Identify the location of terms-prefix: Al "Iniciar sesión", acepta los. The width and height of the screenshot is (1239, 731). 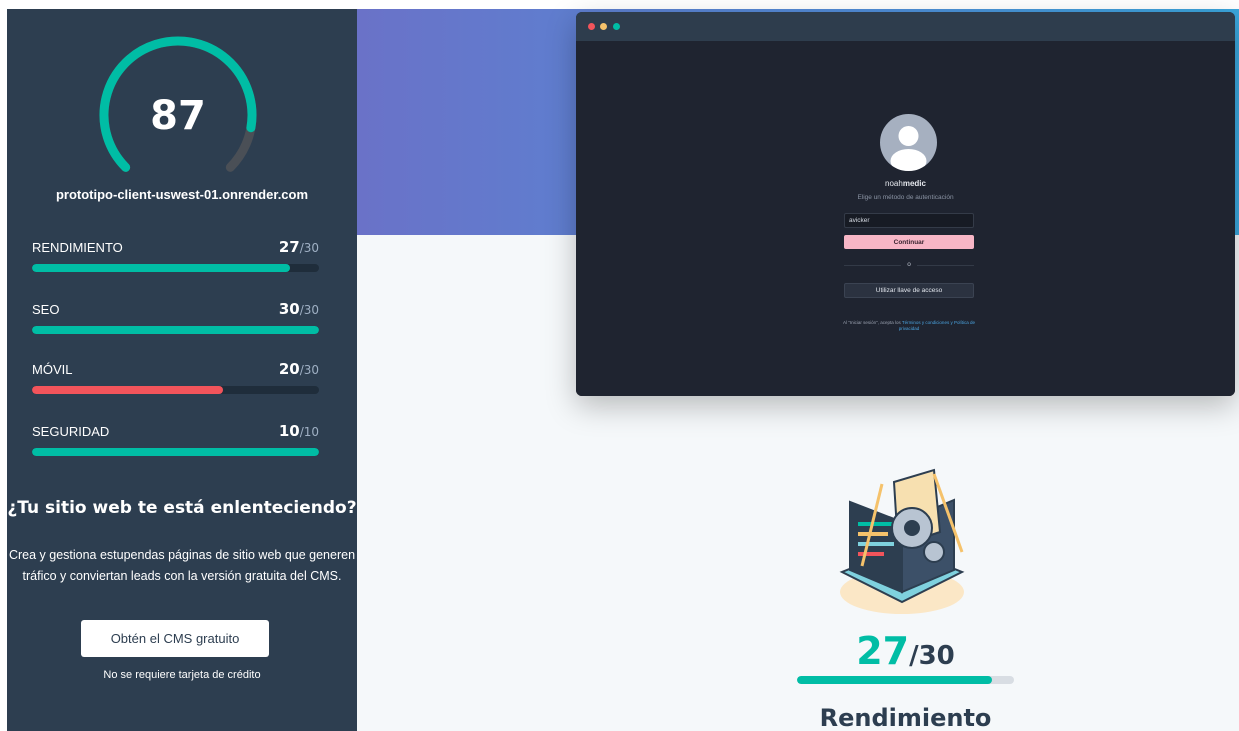
(872, 322).